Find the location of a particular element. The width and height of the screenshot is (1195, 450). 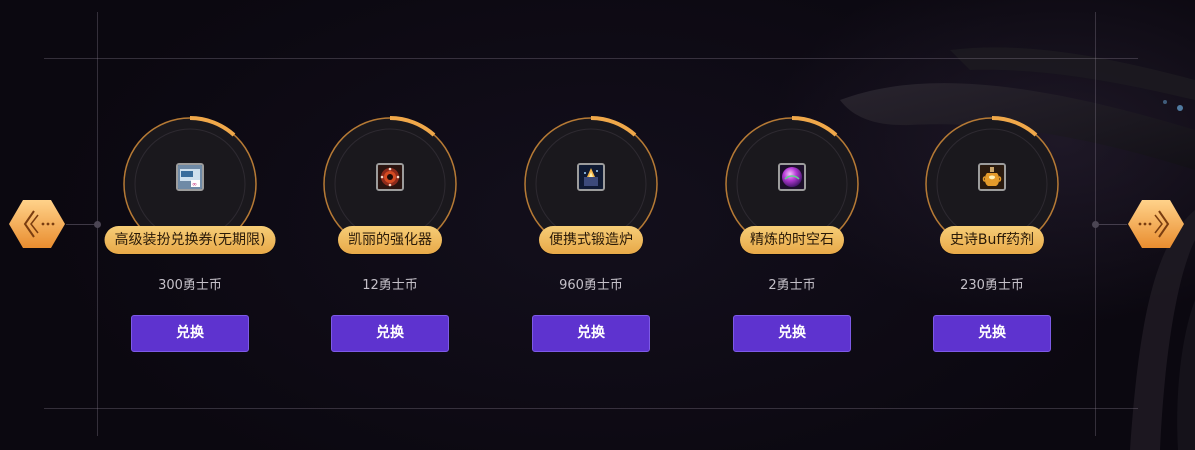

orb-icon is located at coordinates (792, 177).